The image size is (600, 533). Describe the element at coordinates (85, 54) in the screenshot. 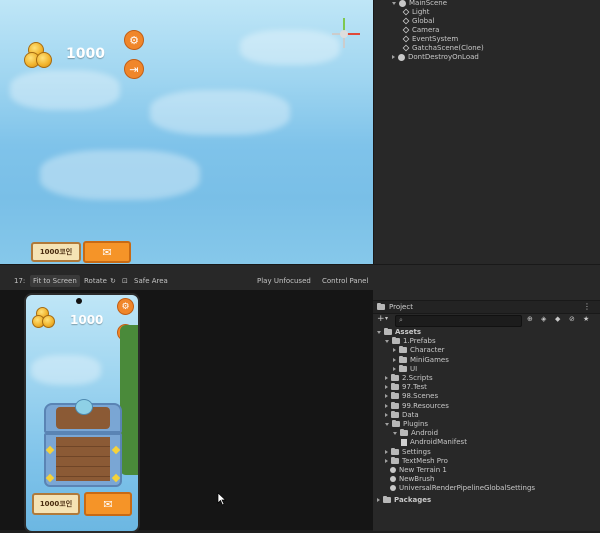

I see `score-label: 1000` at that location.